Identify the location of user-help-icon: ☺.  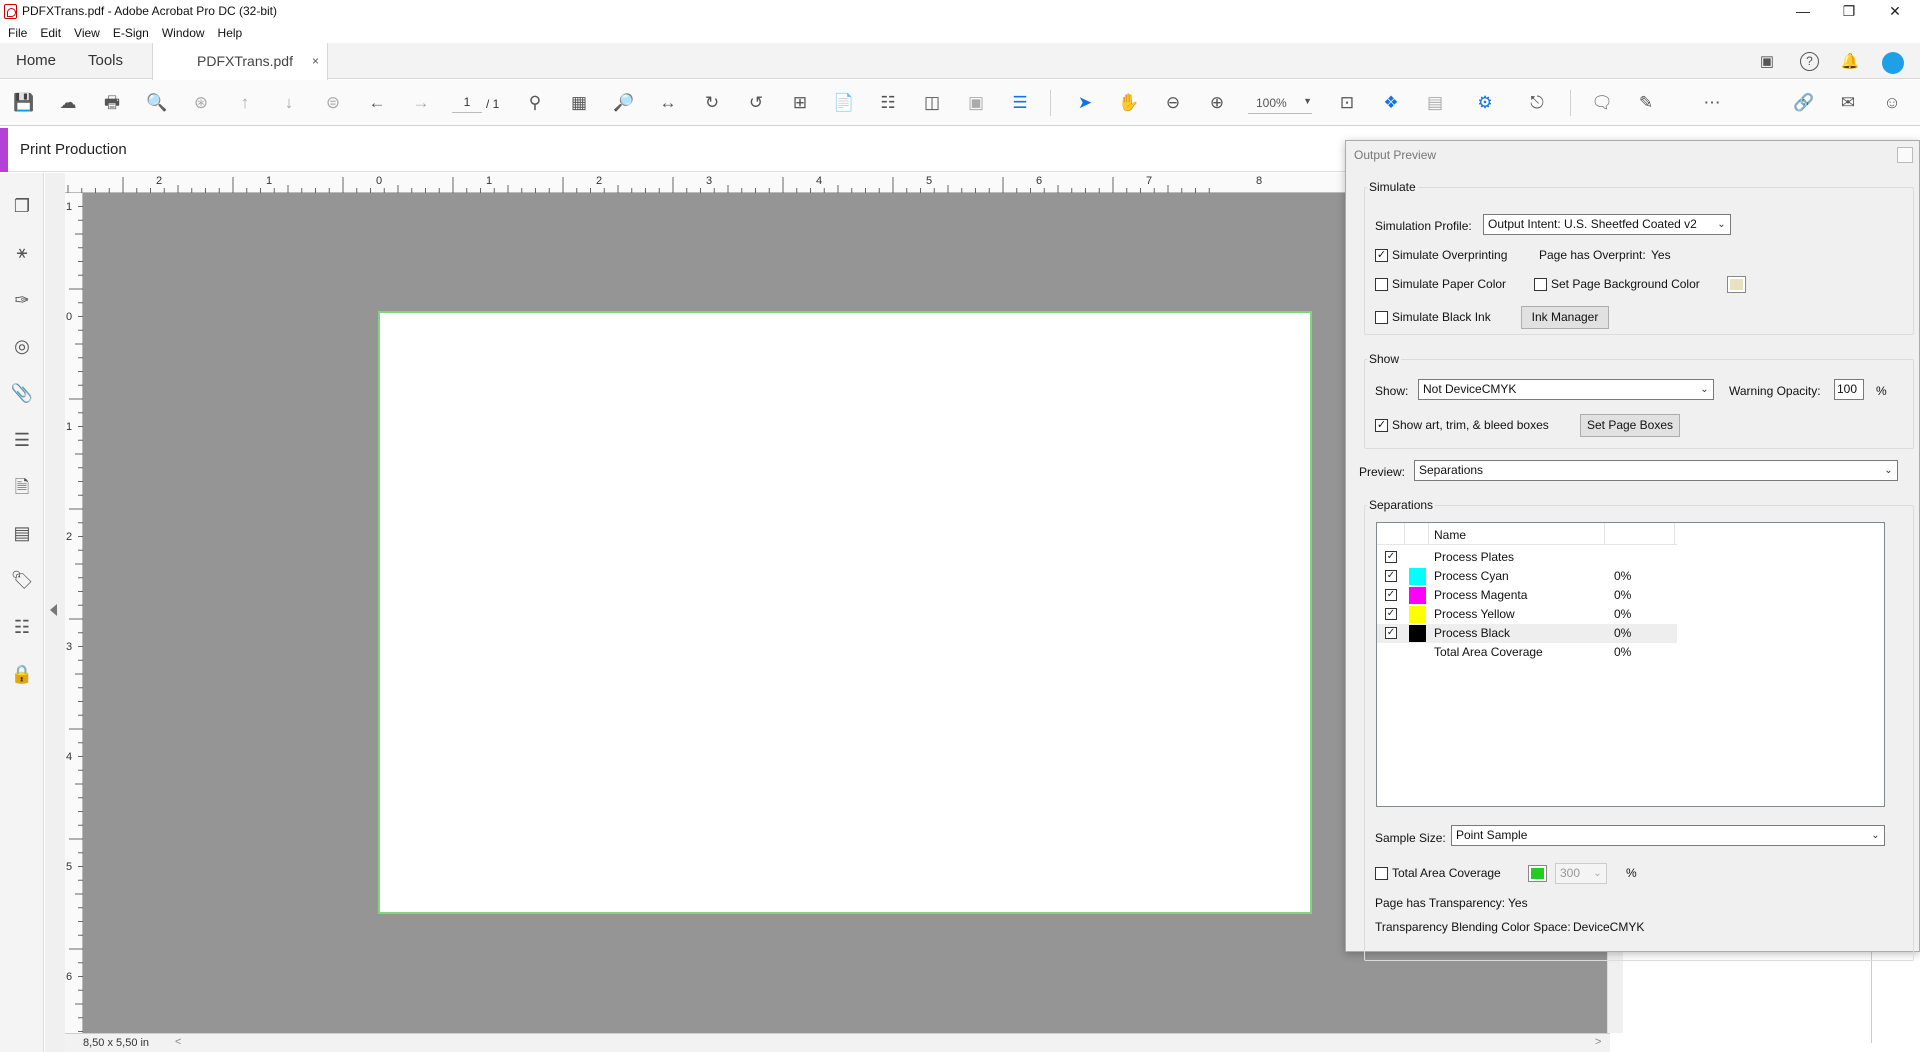
(1892, 103).